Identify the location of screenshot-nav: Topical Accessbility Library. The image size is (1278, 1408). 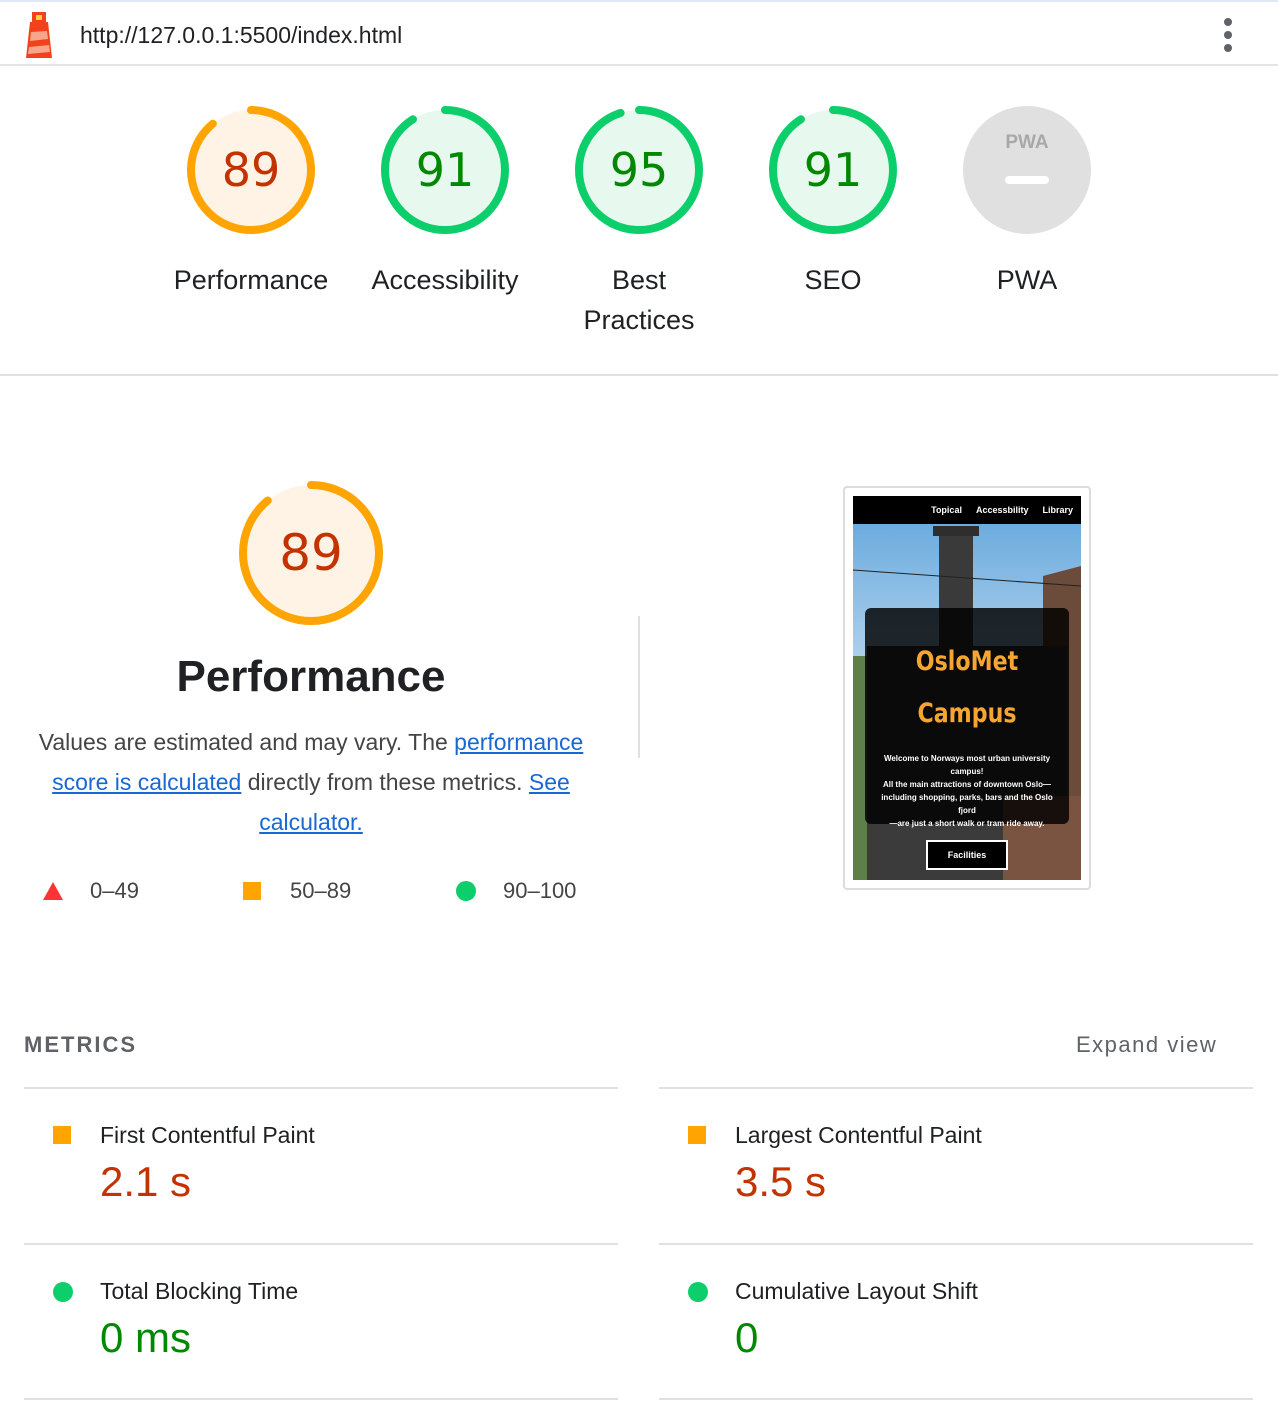
(967, 510).